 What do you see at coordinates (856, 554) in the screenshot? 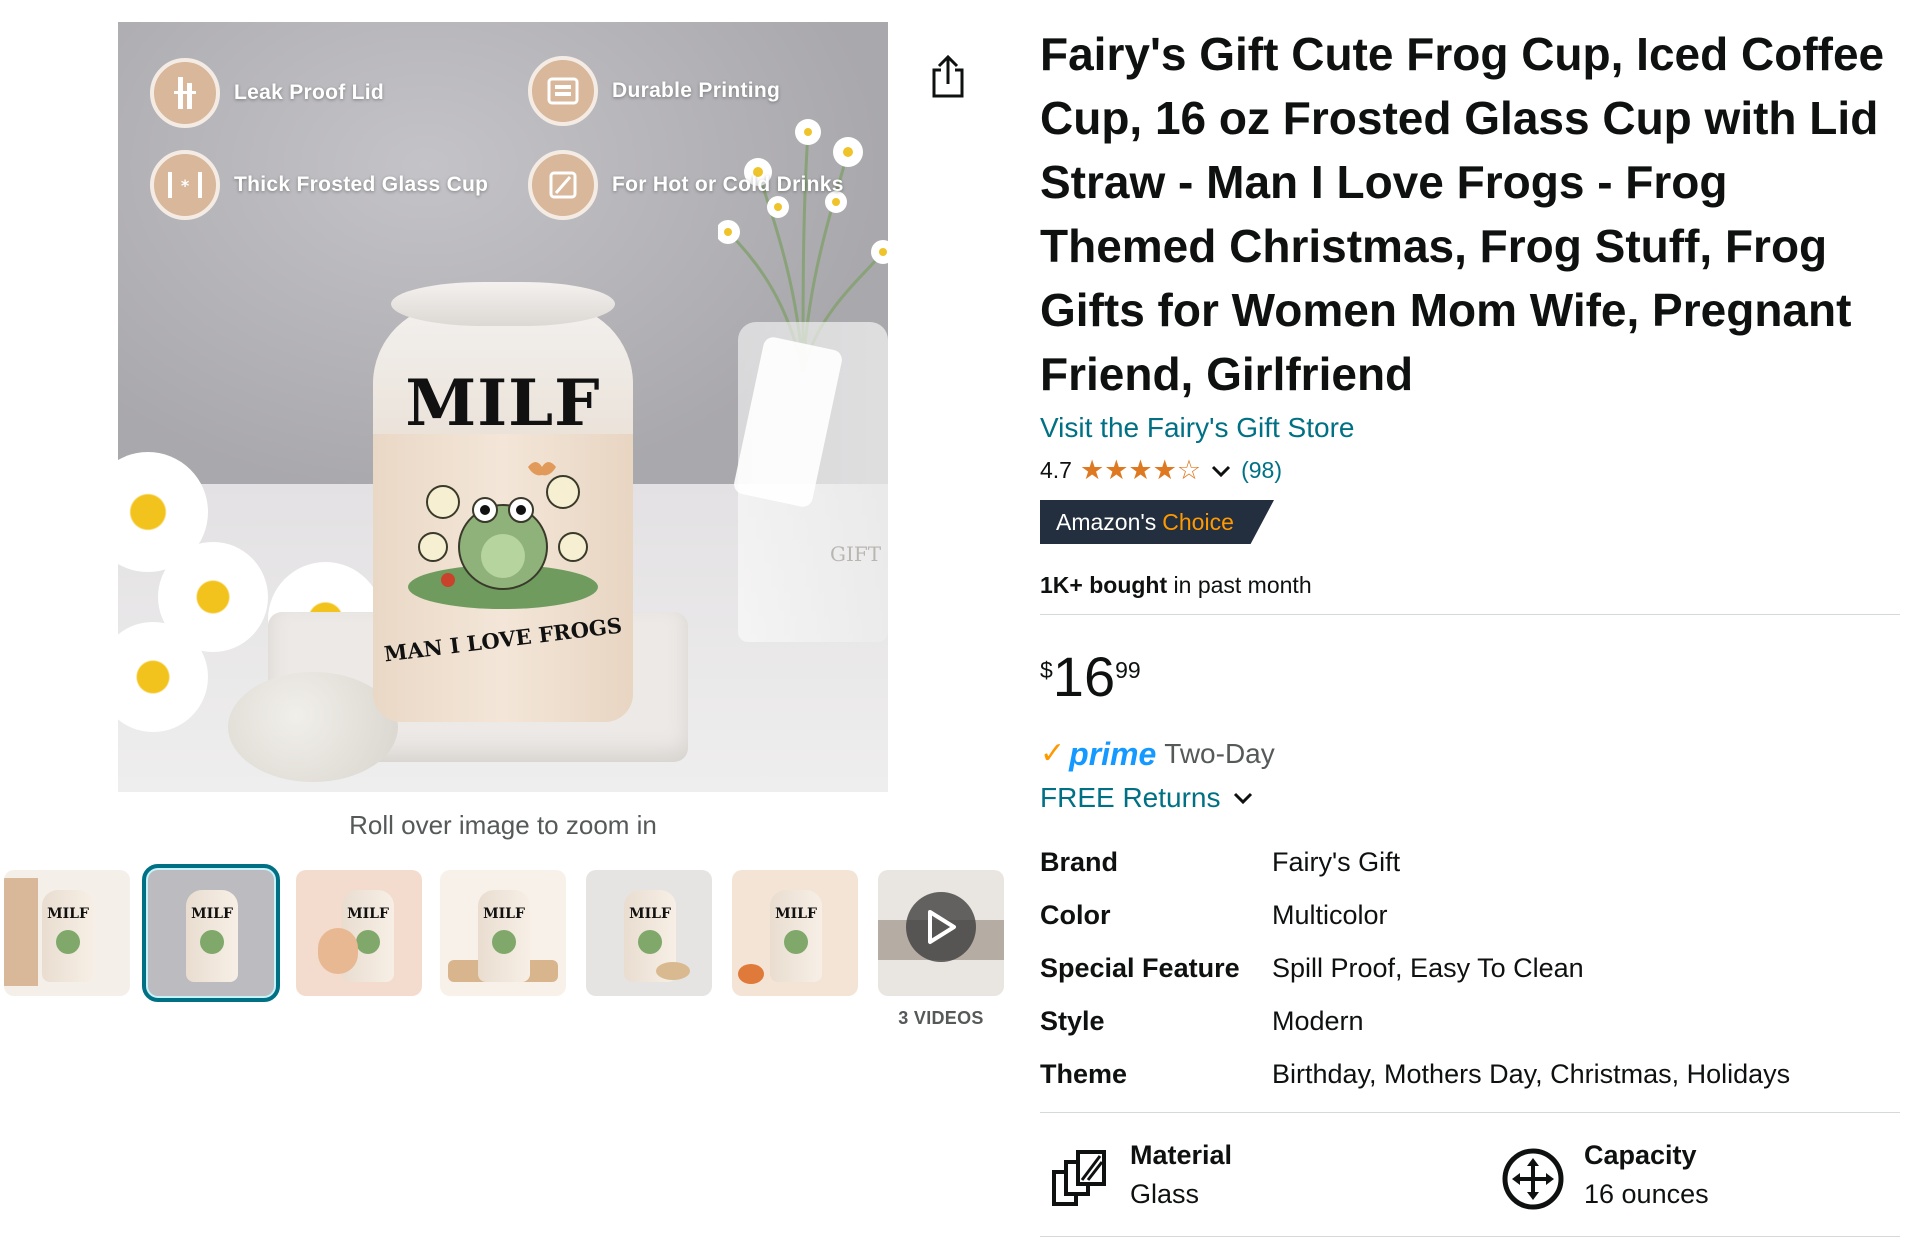
I see `vase-gift-tag: GIFT` at bounding box center [856, 554].